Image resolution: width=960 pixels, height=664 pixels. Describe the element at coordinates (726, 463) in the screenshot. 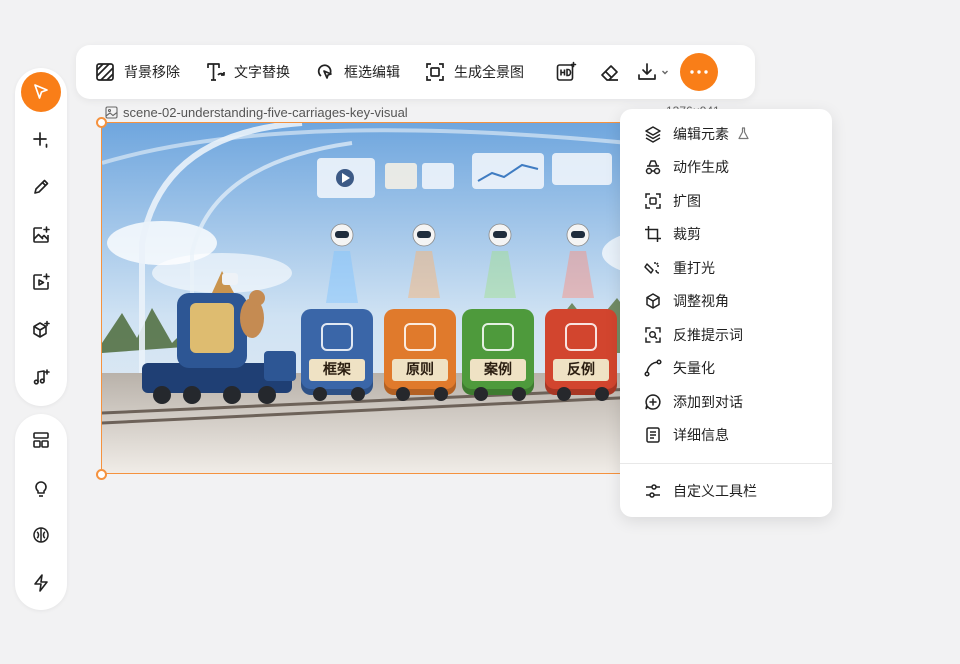

I see `menu-divider` at that location.